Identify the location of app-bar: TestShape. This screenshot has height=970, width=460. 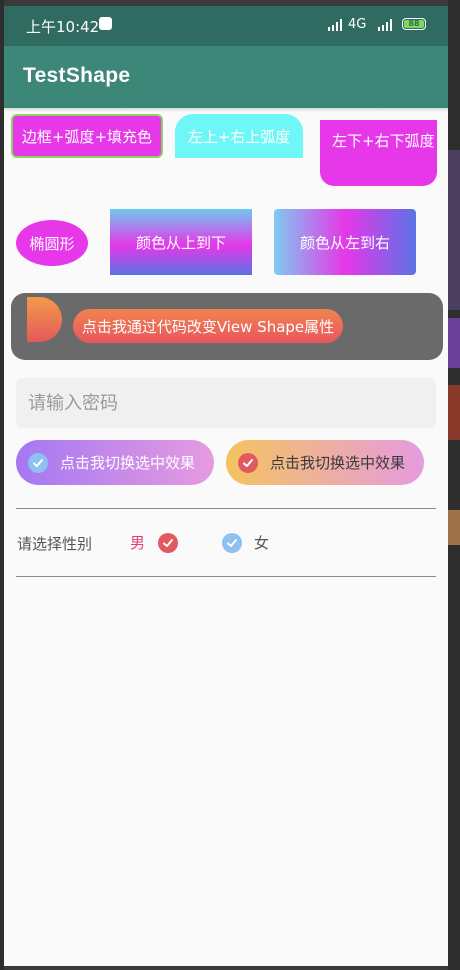
(226, 77).